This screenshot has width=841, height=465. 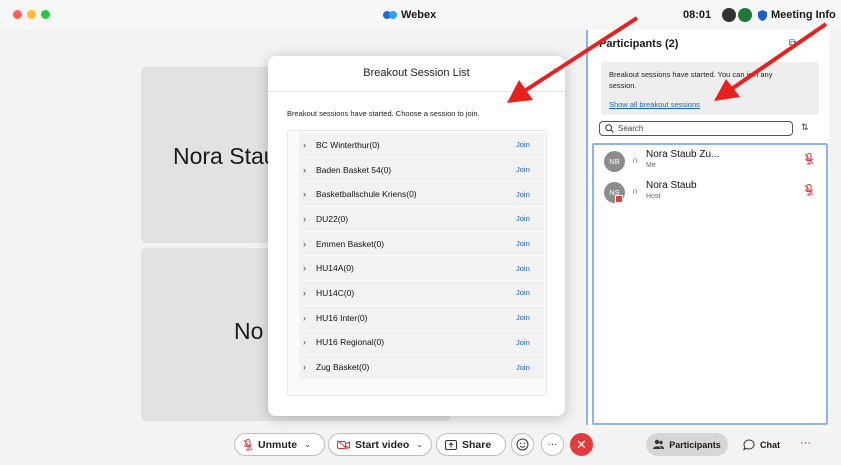 What do you see at coordinates (695, 444) in the screenshot?
I see `participants-label: Participants` at bounding box center [695, 444].